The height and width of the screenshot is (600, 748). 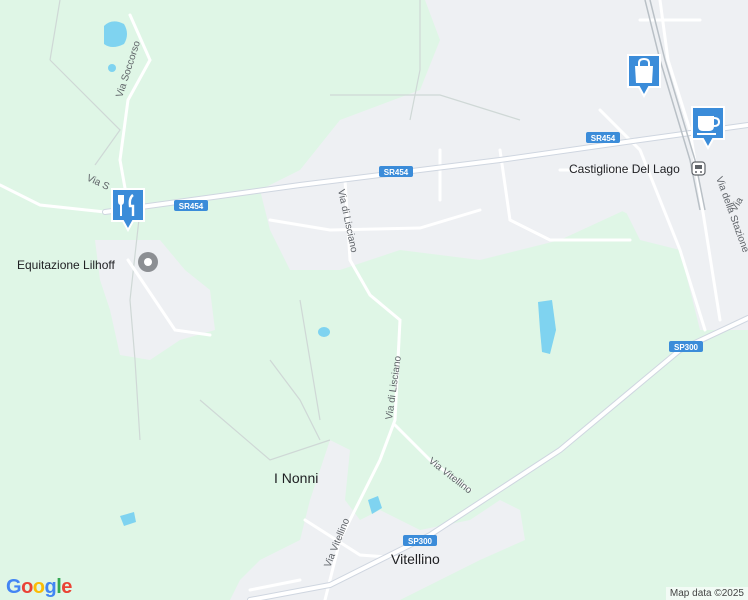 I want to click on coffee-cup-icon, so click(x=708, y=128).